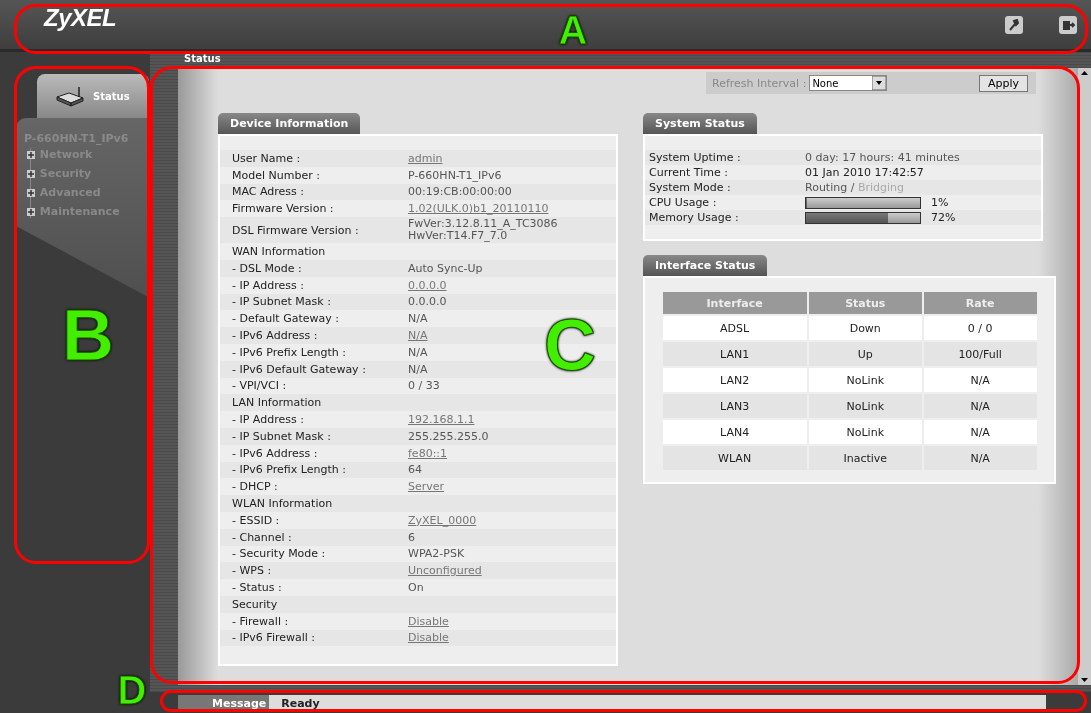 Image resolution: width=1091 pixels, height=713 pixels. Describe the element at coordinates (257, 587) in the screenshot. I see `field-label: - Status :` at that location.